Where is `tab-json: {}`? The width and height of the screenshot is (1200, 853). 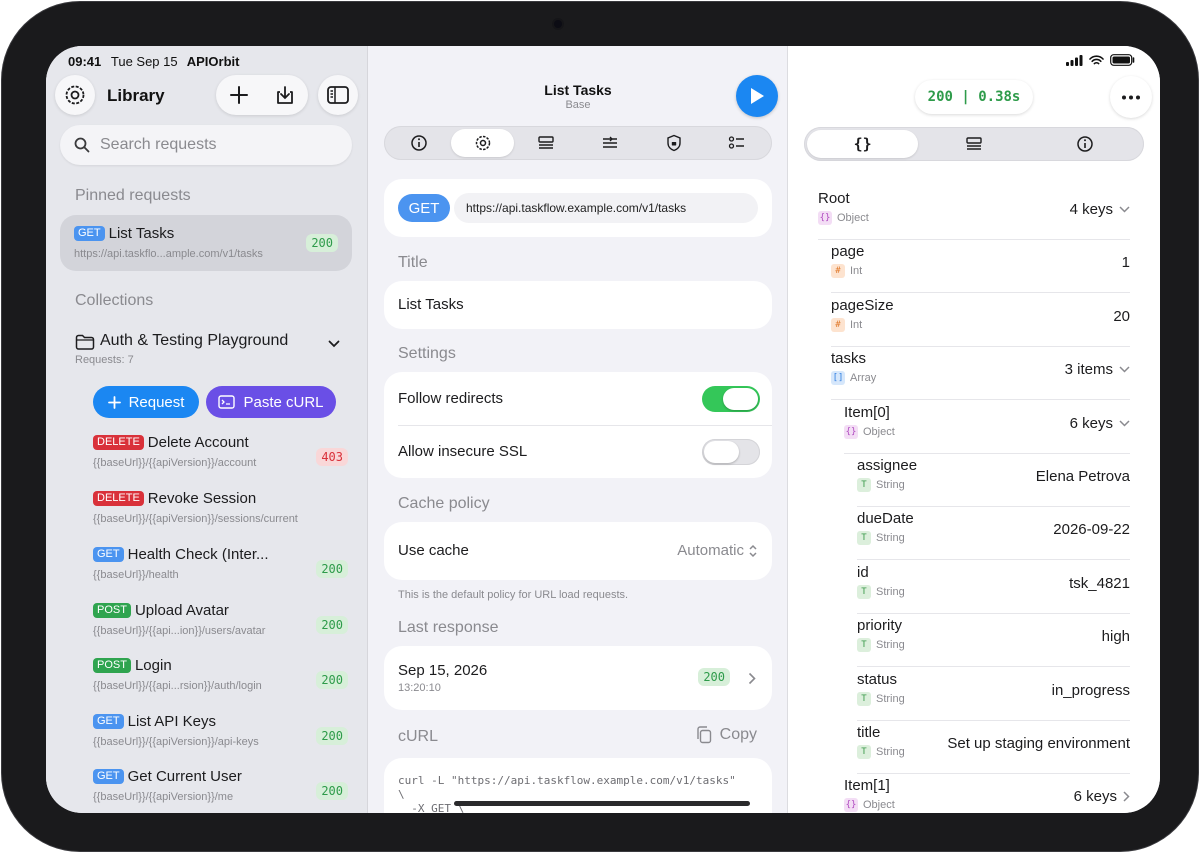 tab-json: {} is located at coordinates (863, 144).